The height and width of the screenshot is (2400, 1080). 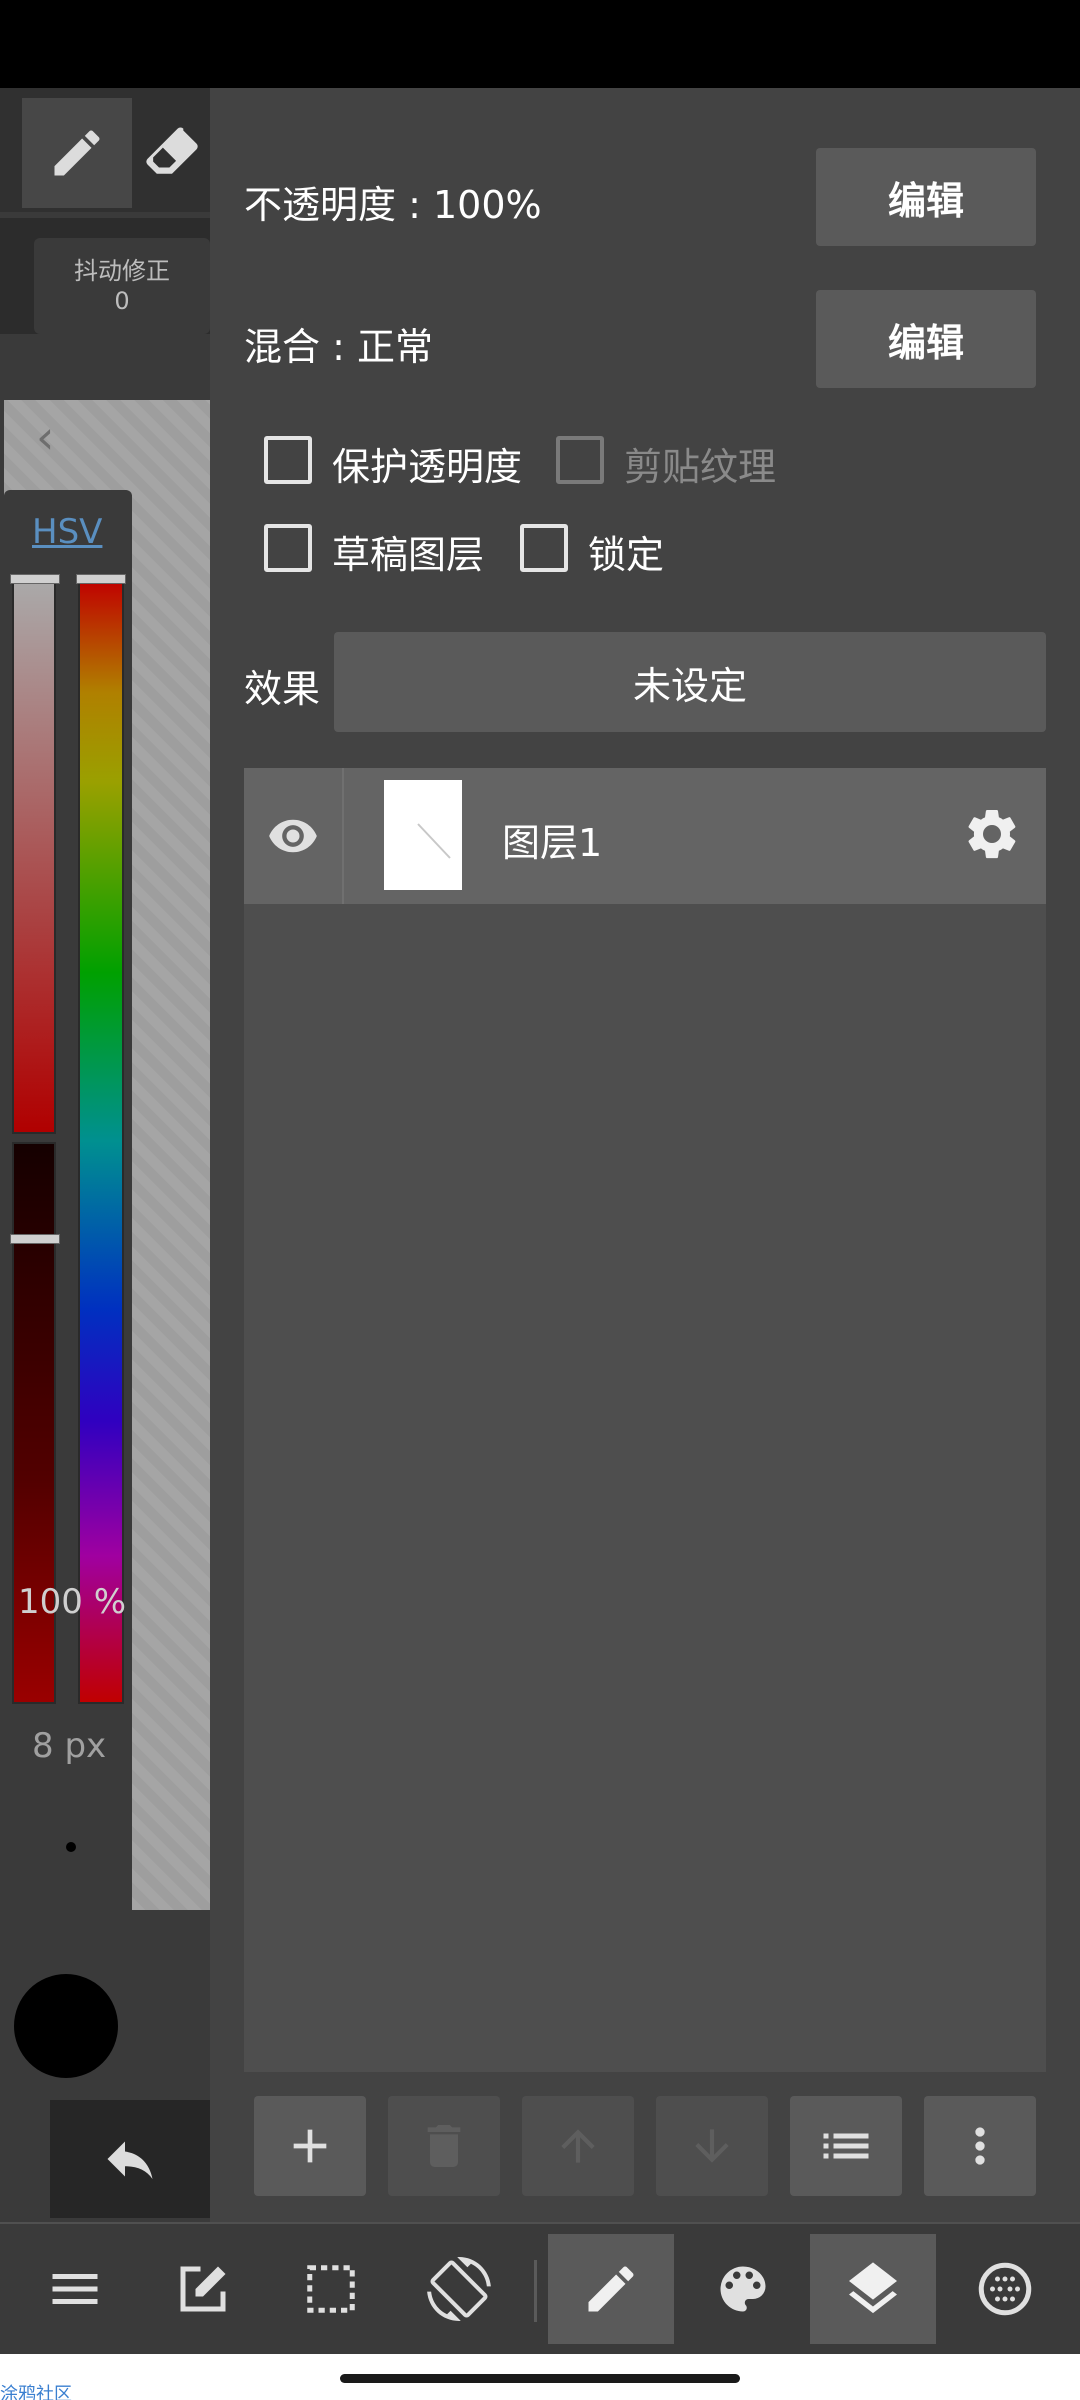 I want to click on nav-menu-button, so click(x=75, y=2289).